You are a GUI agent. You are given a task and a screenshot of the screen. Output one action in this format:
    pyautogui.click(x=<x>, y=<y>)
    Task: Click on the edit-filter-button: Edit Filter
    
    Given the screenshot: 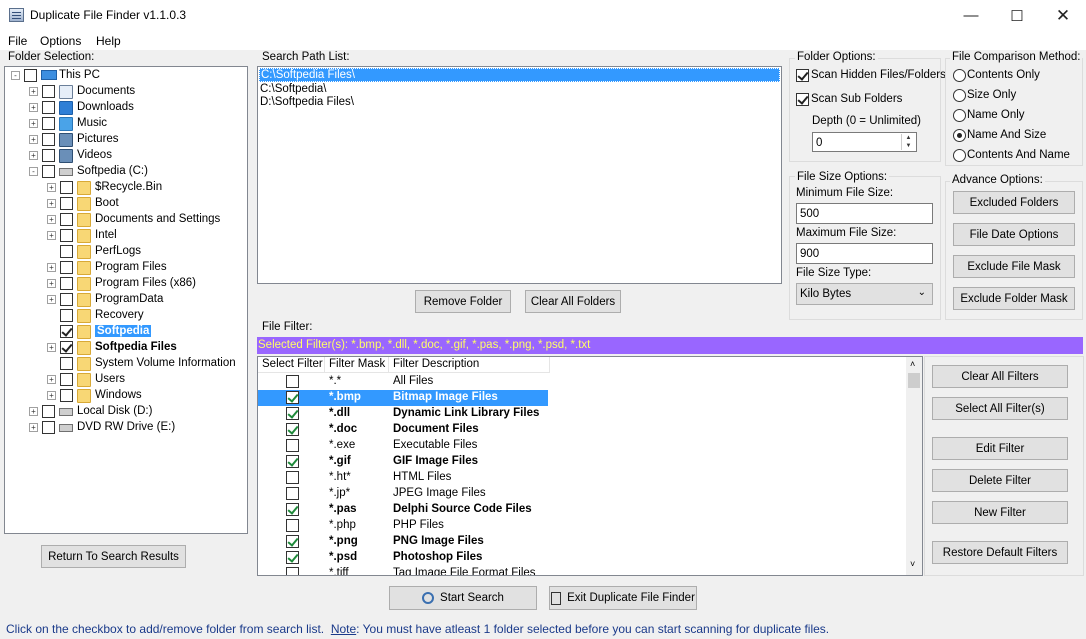 What is the action you would take?
    pyautogui.click(x=1000, y=448)
    